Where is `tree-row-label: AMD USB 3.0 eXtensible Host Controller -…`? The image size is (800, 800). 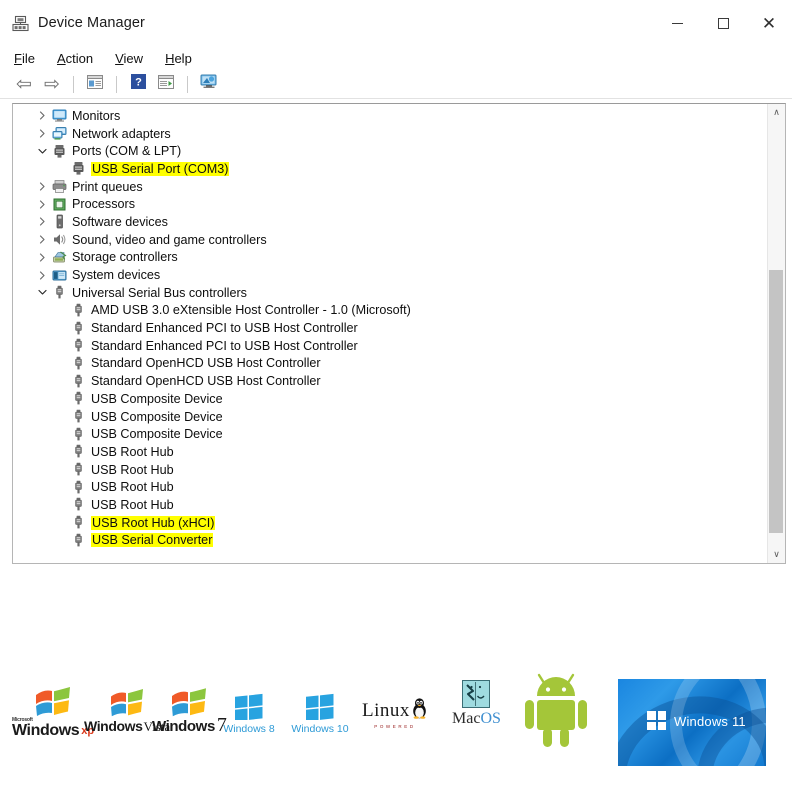 tree-row-label: AMD USB 3.0 eXtensible Host Controller -… is located at coordinates (251, 310).